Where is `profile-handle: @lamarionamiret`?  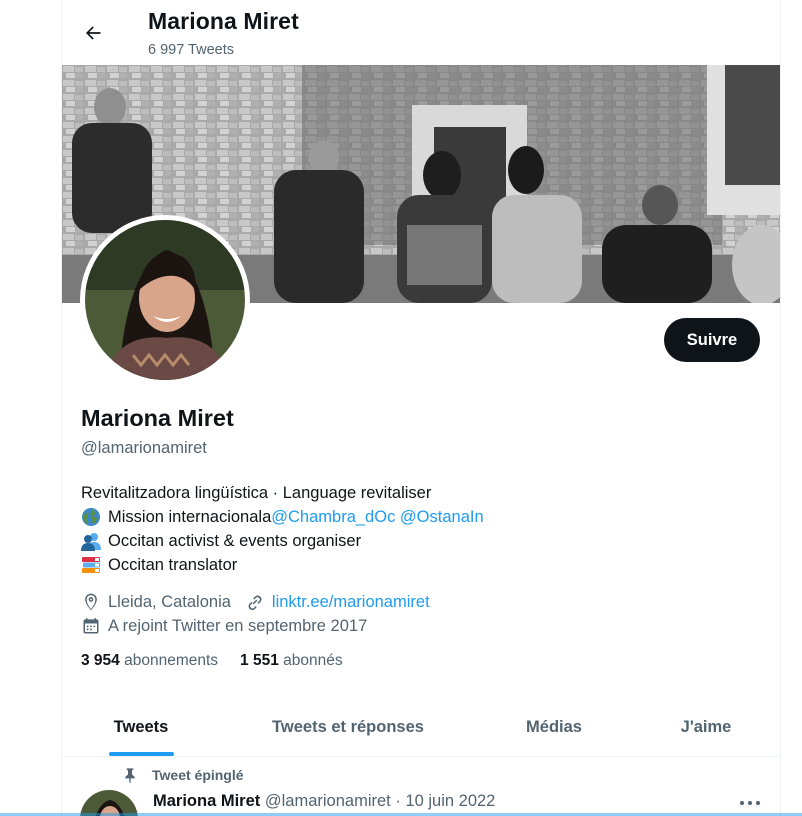 profile-handle: @lamarionamiret is located at coordinates (144, 448).